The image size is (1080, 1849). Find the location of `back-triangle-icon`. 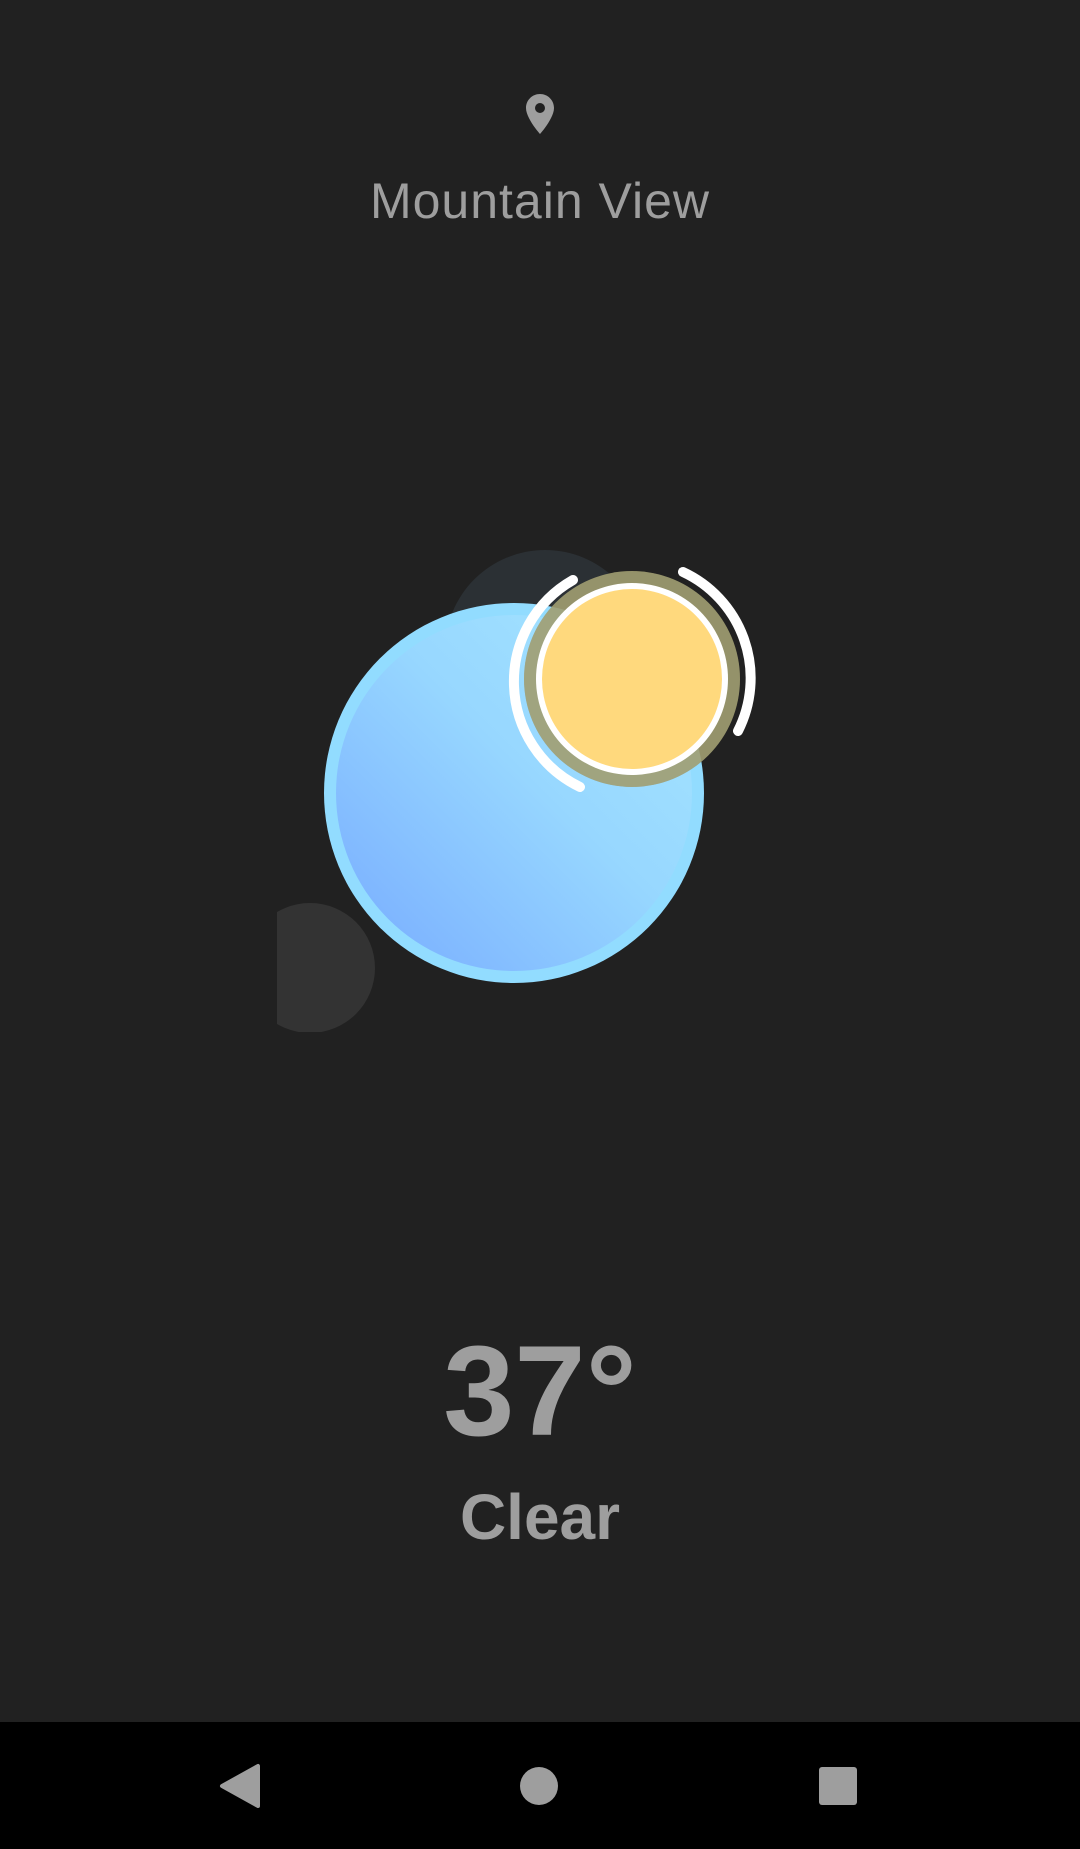

back-triangle-icon is located at coordinates (240, 1786).